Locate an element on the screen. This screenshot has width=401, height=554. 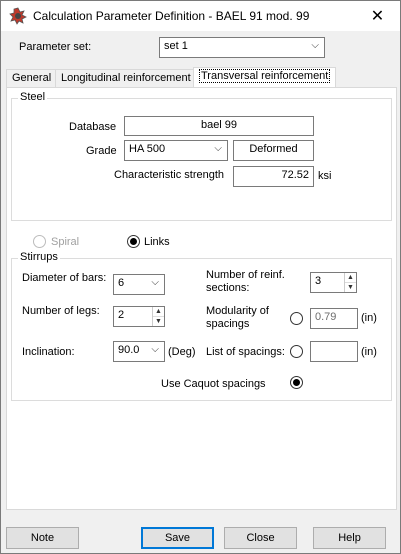
database-value: bael 99 is located at coordinates (219, 125).